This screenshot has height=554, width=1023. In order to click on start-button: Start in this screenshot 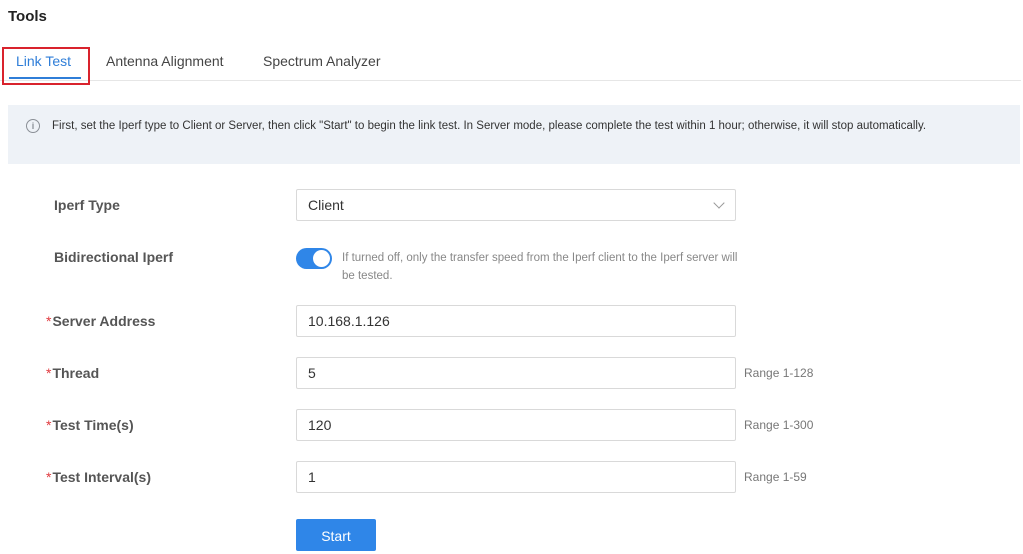, I will do `click(336, 535)`.